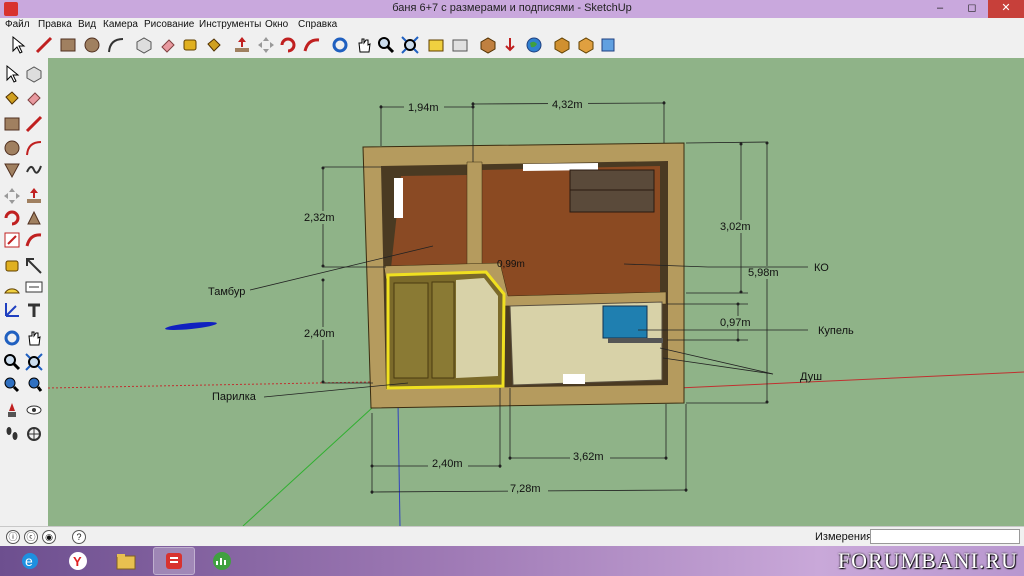 This screenshot has height=576, width=1024. I want to click on rotate-icon, so click(12, 218).